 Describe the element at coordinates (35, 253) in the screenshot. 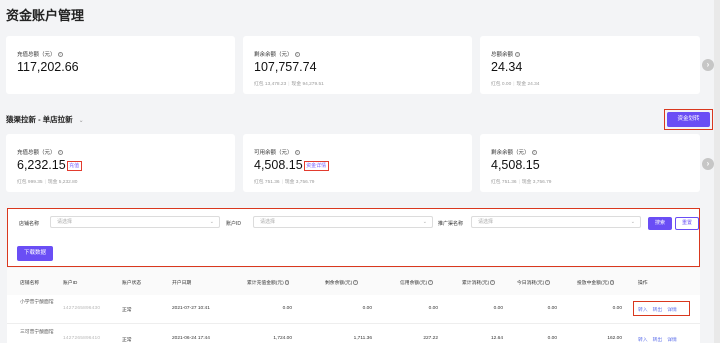

I see `download-data-button: 下载数据` at that location.